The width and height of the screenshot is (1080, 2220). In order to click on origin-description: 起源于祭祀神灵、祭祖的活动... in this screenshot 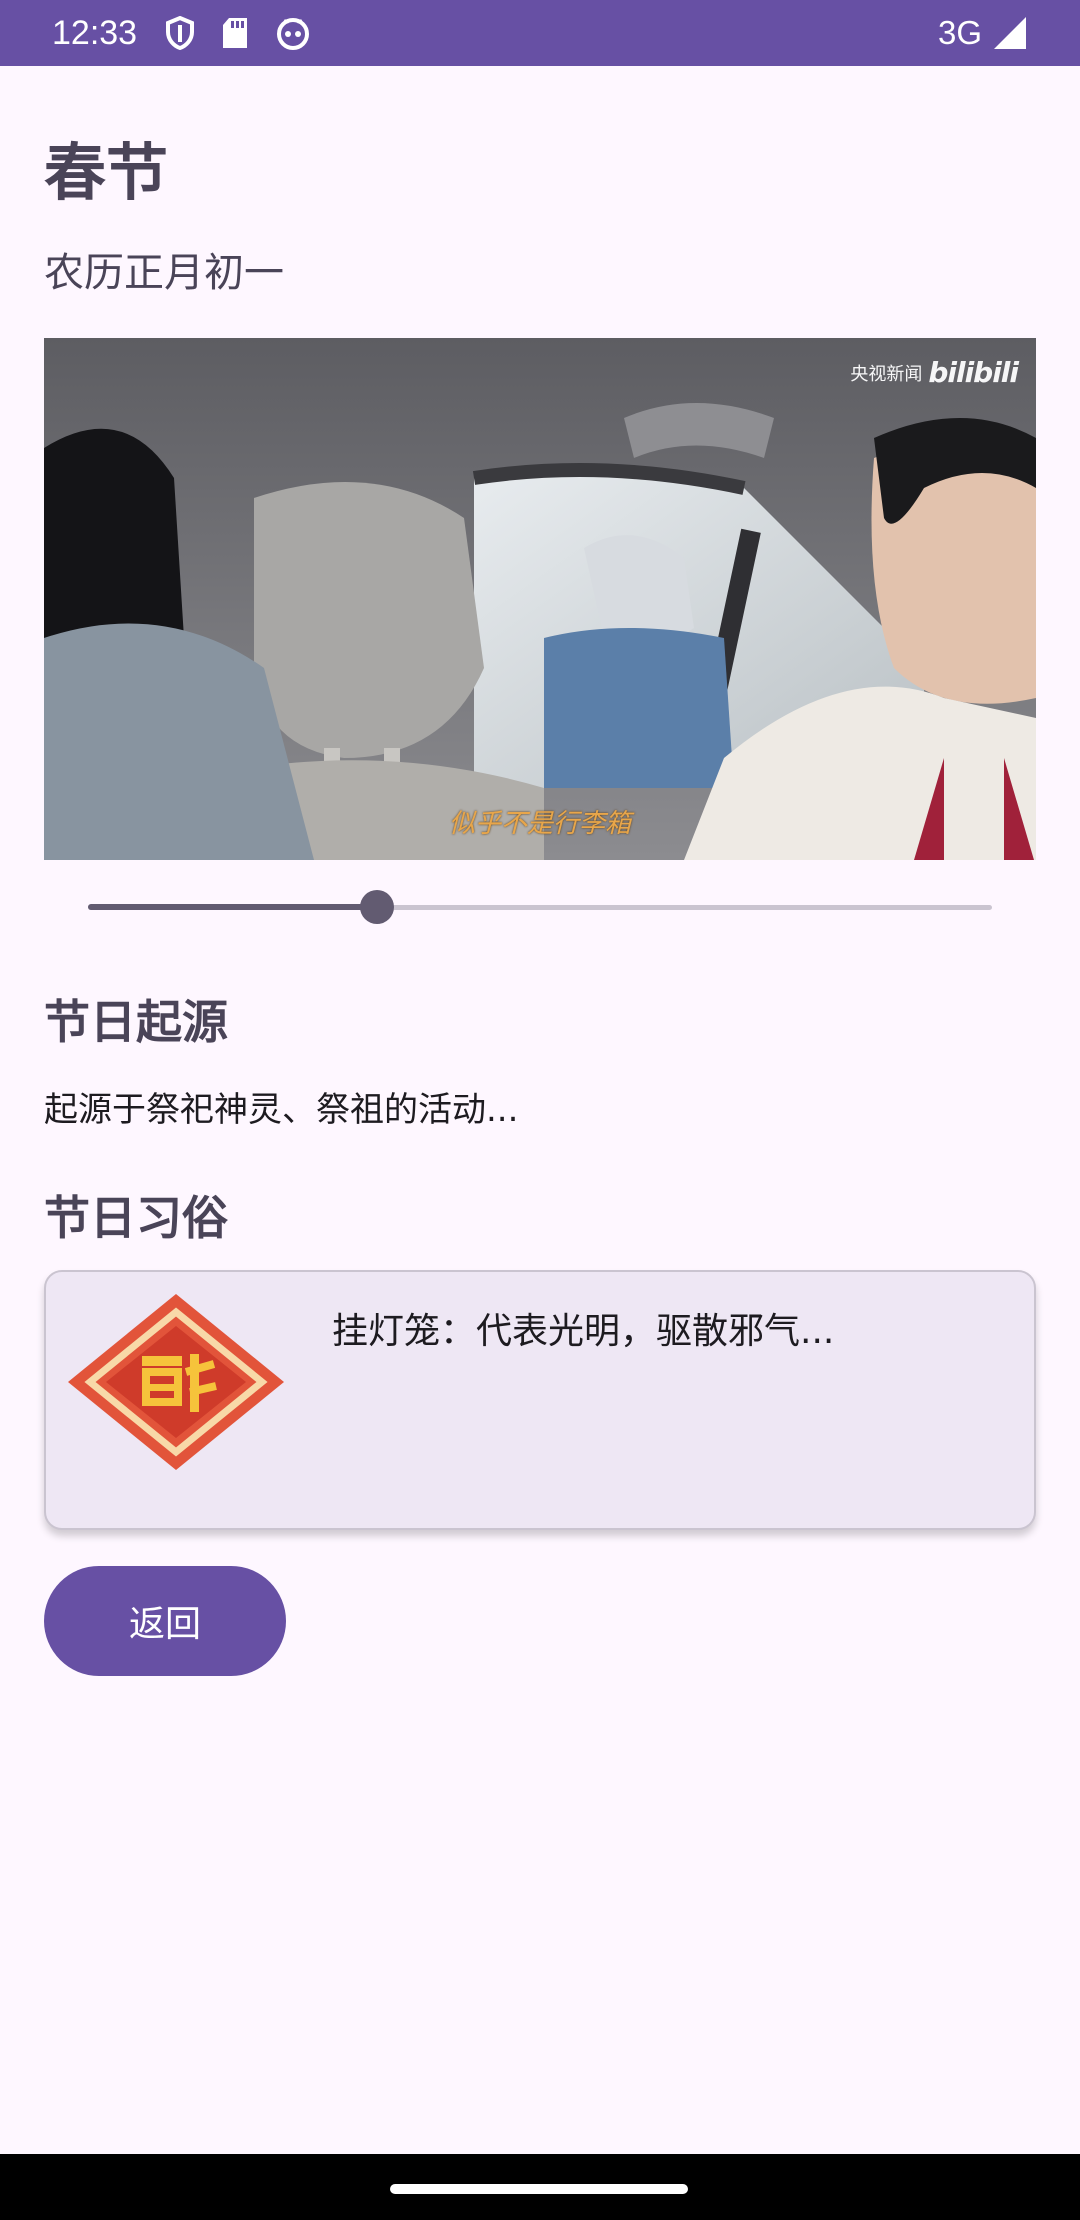, I will do `click(281, 1110)`.